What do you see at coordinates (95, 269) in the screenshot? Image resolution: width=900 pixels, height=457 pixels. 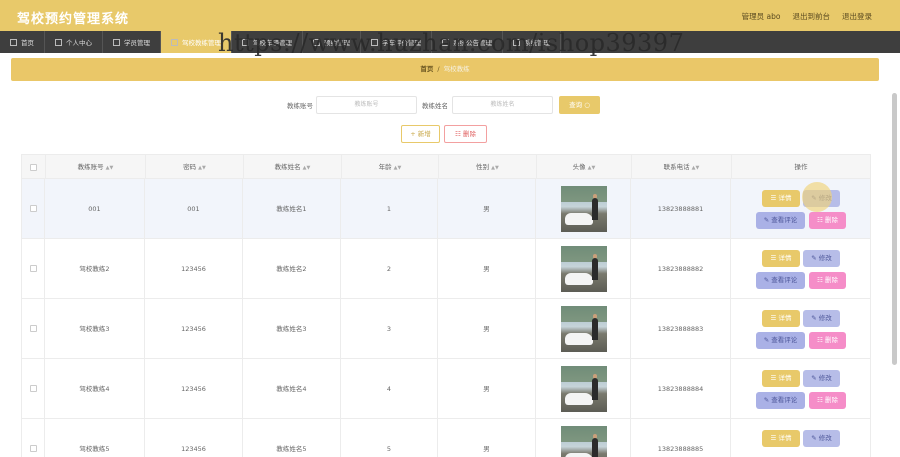 I see `cell-account: 驾校教练2` at bounding box center [95, 269].